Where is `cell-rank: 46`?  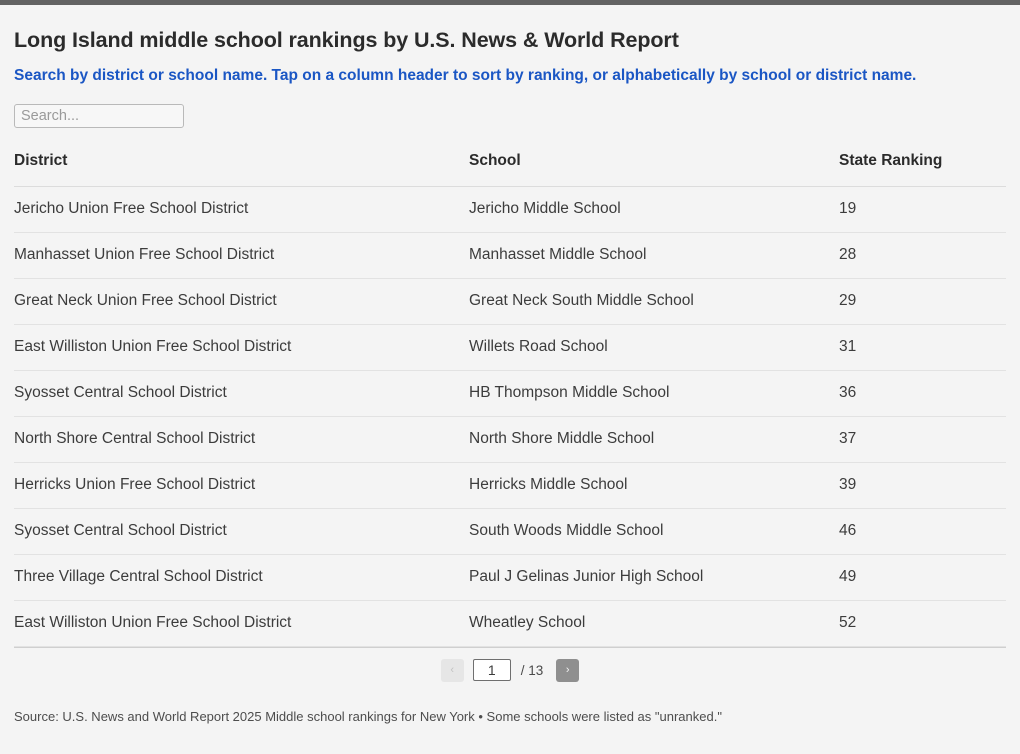
cell-rank: 46 is located at coordinates (922, 531).